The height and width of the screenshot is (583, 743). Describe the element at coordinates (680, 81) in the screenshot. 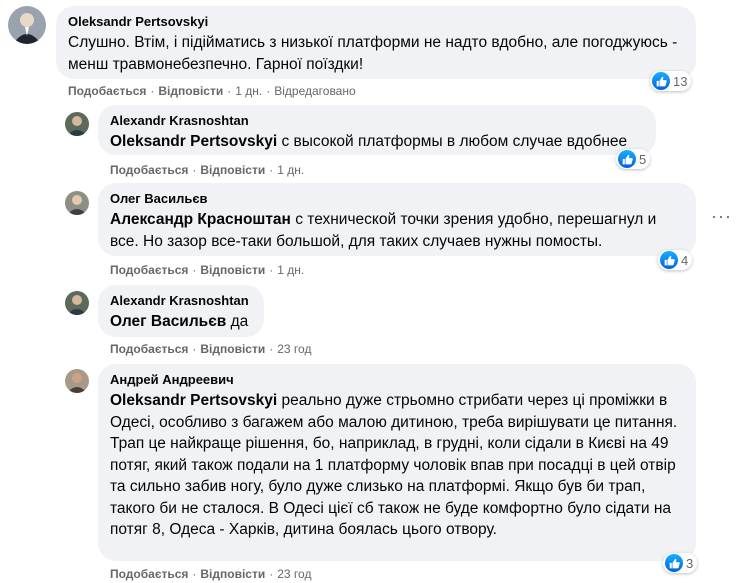

I see `reaction-number: 13` at that location.